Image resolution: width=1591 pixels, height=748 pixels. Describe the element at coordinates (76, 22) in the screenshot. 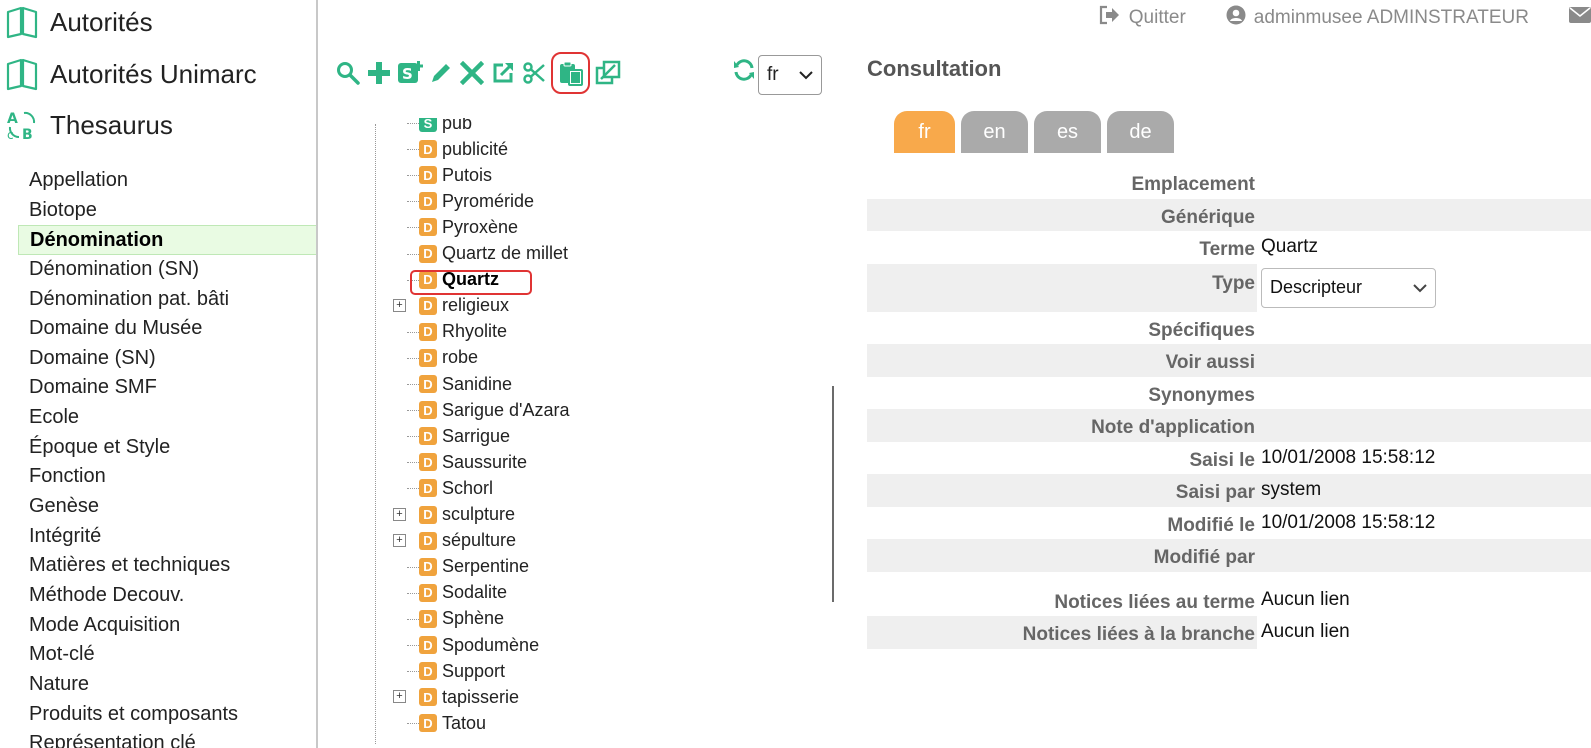

I see `module-autorites: Autorités` at that location.